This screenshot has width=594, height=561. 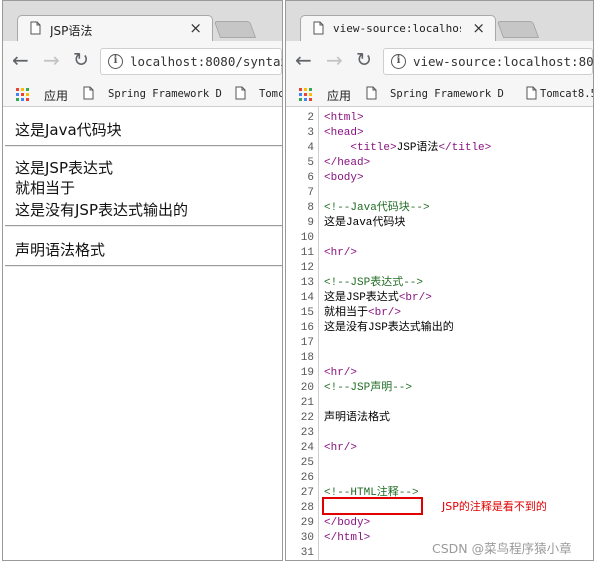 What do you see at coordinates (439, 448) in the screenshot?
I see `source-line: 24 <hr/>` at bounding box center [439, 448].